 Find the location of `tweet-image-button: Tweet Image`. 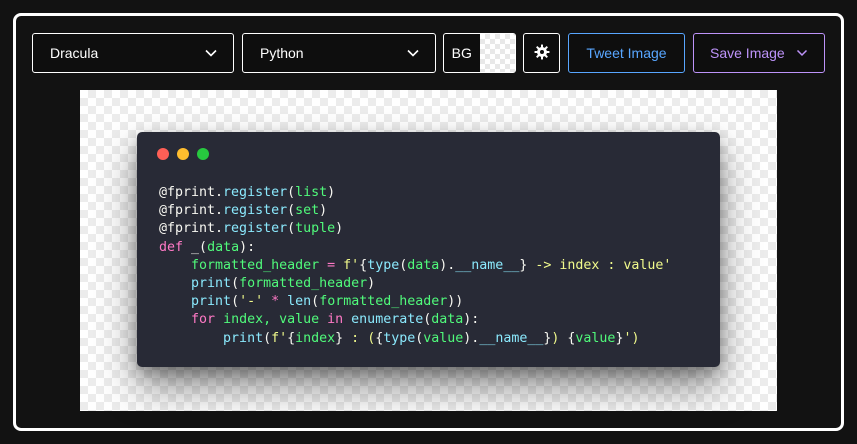

tweet-image-button: Tweet Image is located at coordinates (626, 53).